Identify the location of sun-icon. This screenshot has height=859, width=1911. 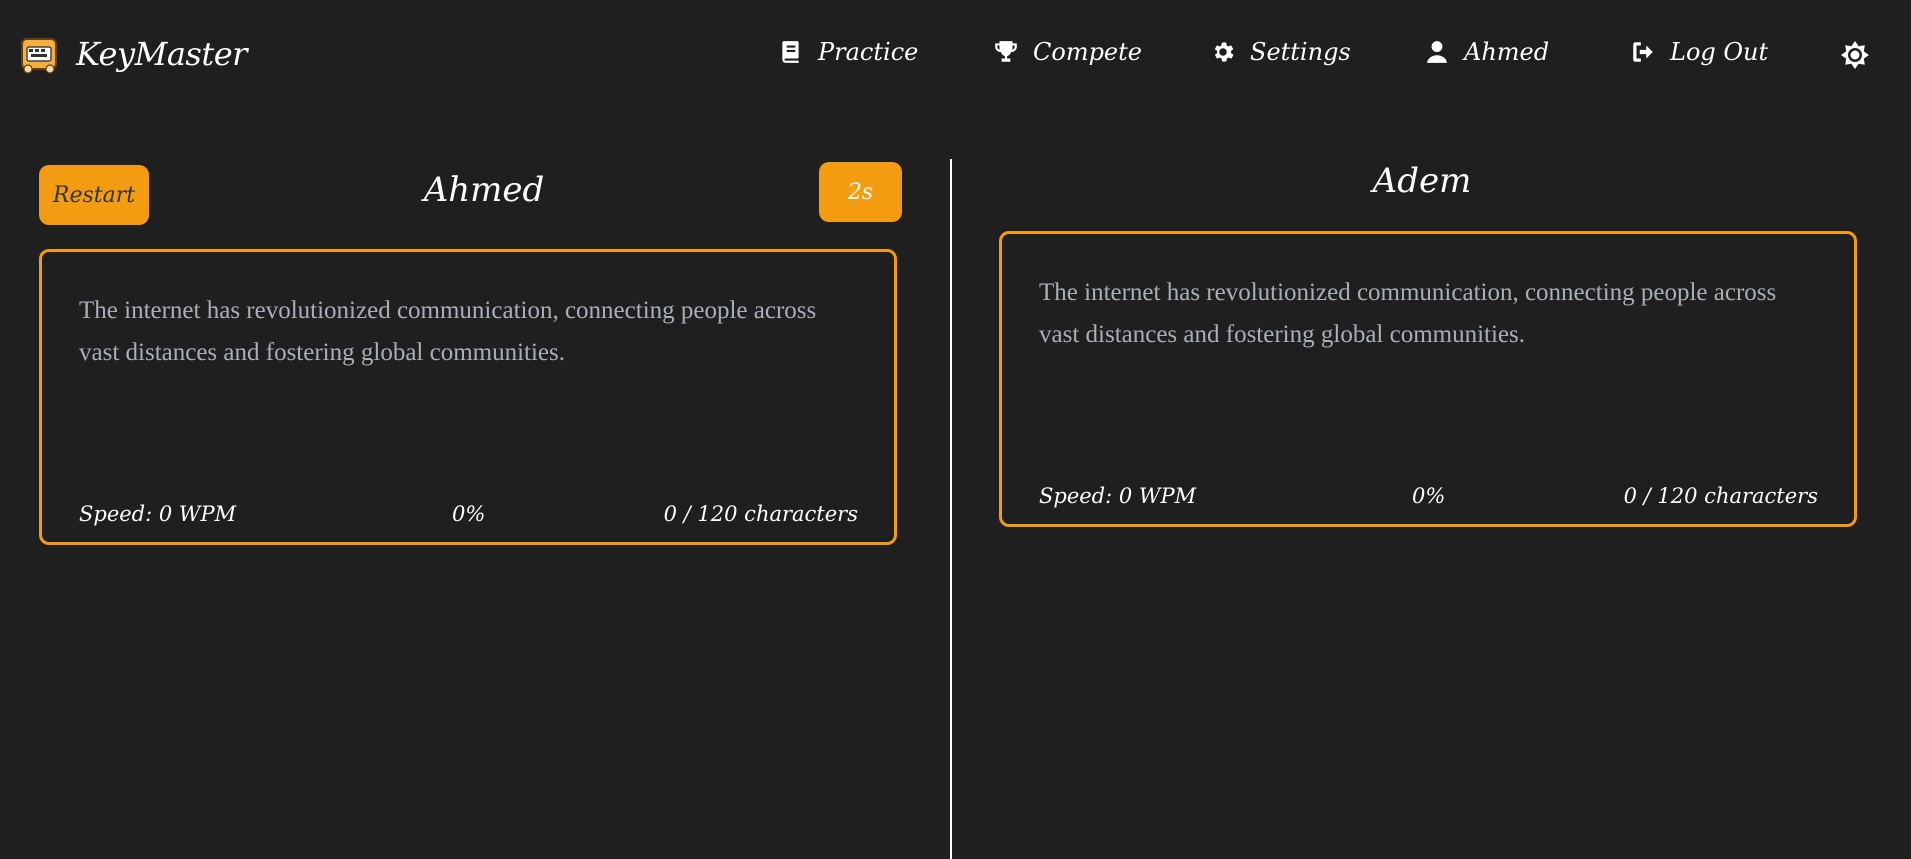
(1855, 55).